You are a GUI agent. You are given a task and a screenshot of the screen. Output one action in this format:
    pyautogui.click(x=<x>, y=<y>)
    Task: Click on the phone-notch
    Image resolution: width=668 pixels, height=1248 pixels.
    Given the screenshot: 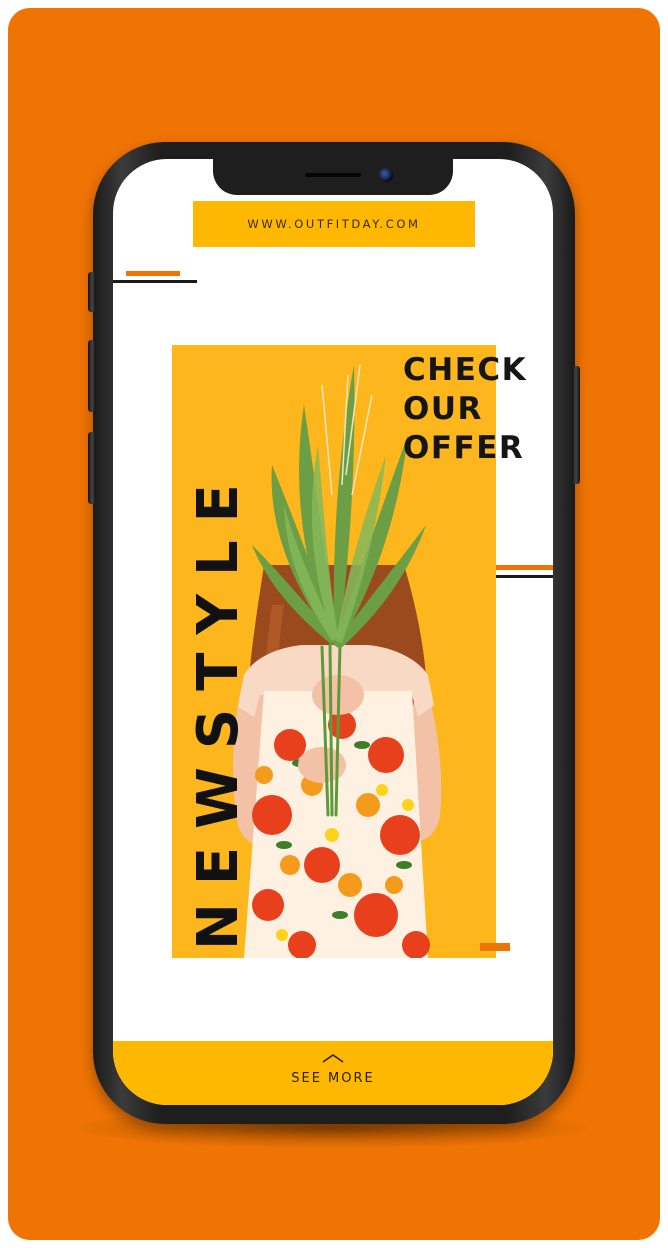 What is the action you would take?
    pyautogui.click(x=333, y=177)
    